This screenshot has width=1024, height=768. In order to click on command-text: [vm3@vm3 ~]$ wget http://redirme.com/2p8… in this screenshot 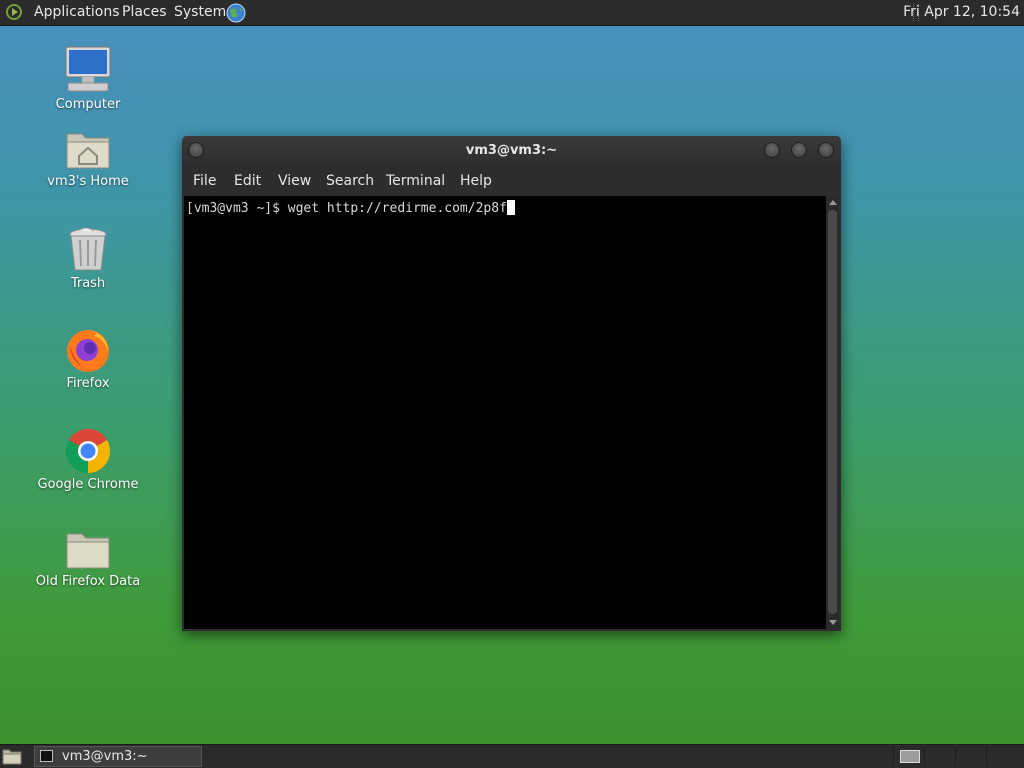, I will do `click(346, 208)`.